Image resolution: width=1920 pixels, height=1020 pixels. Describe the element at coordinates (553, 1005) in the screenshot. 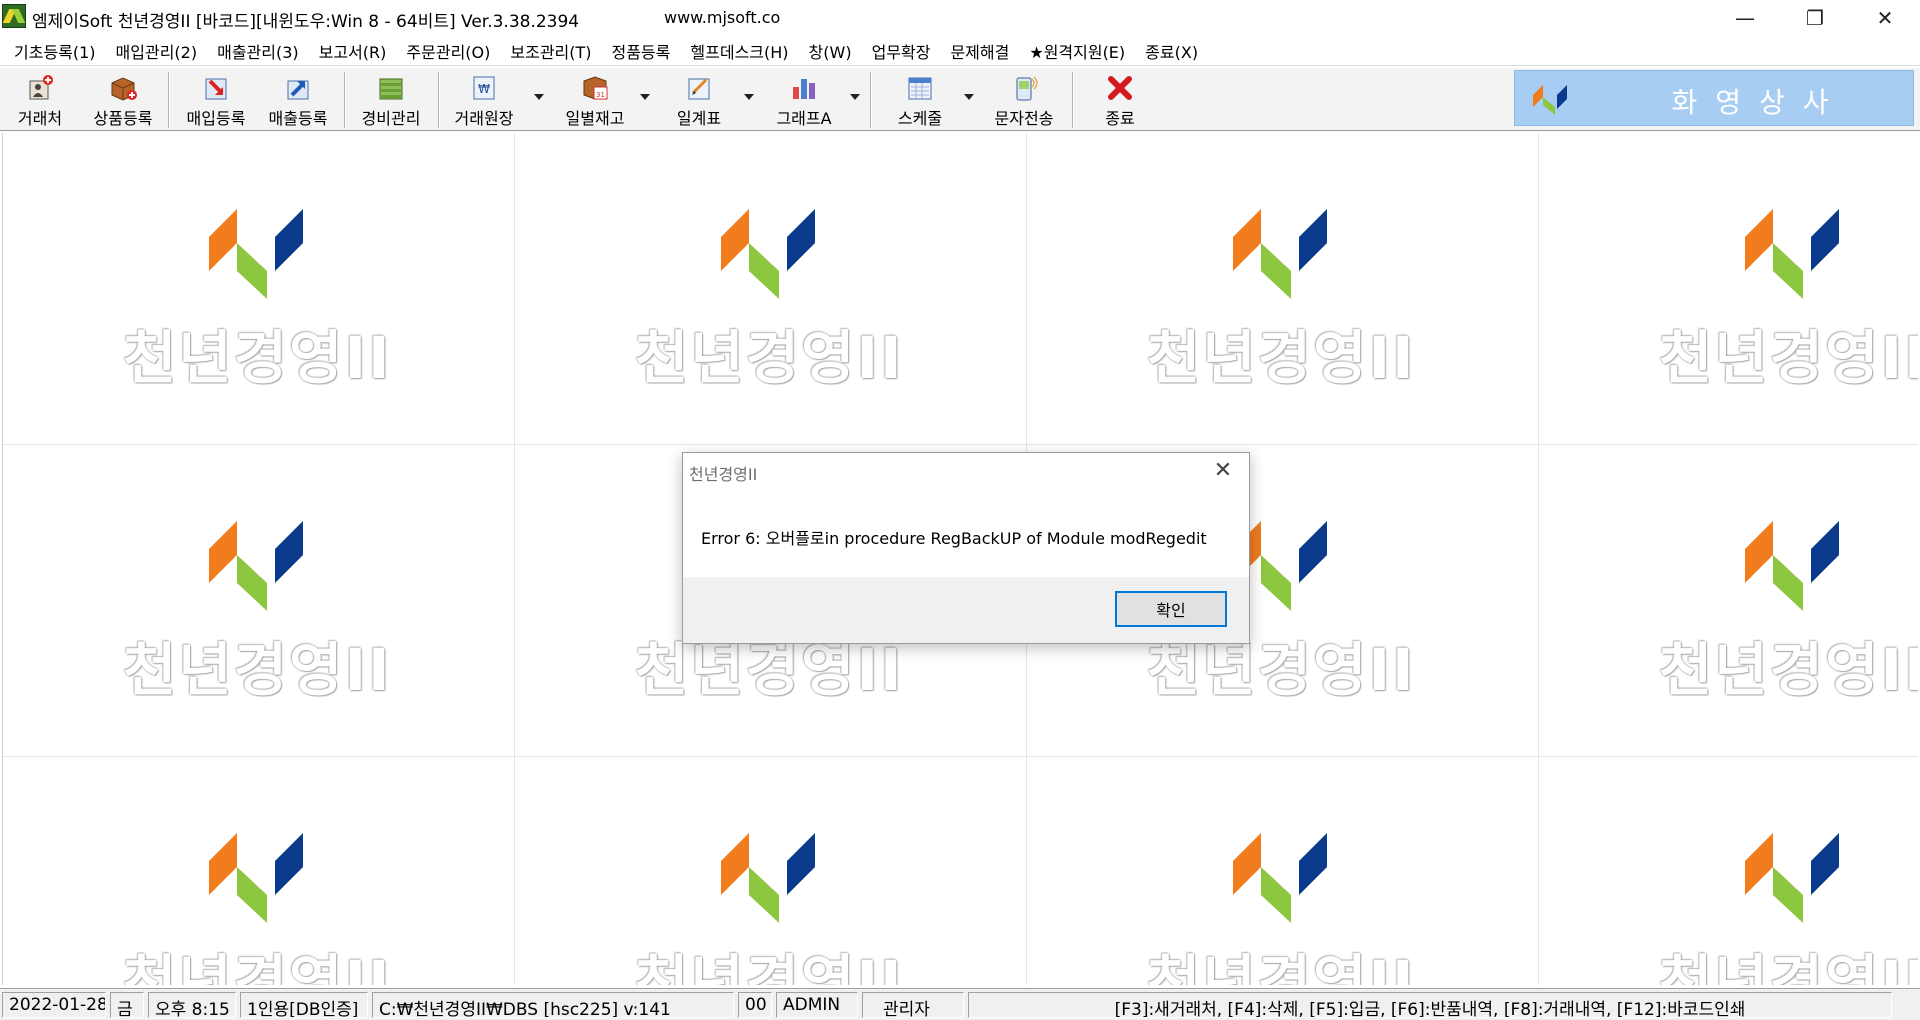

I see `status-db-path: C:₩천년경영II₩DBS [hsc225] v:141` at that location.